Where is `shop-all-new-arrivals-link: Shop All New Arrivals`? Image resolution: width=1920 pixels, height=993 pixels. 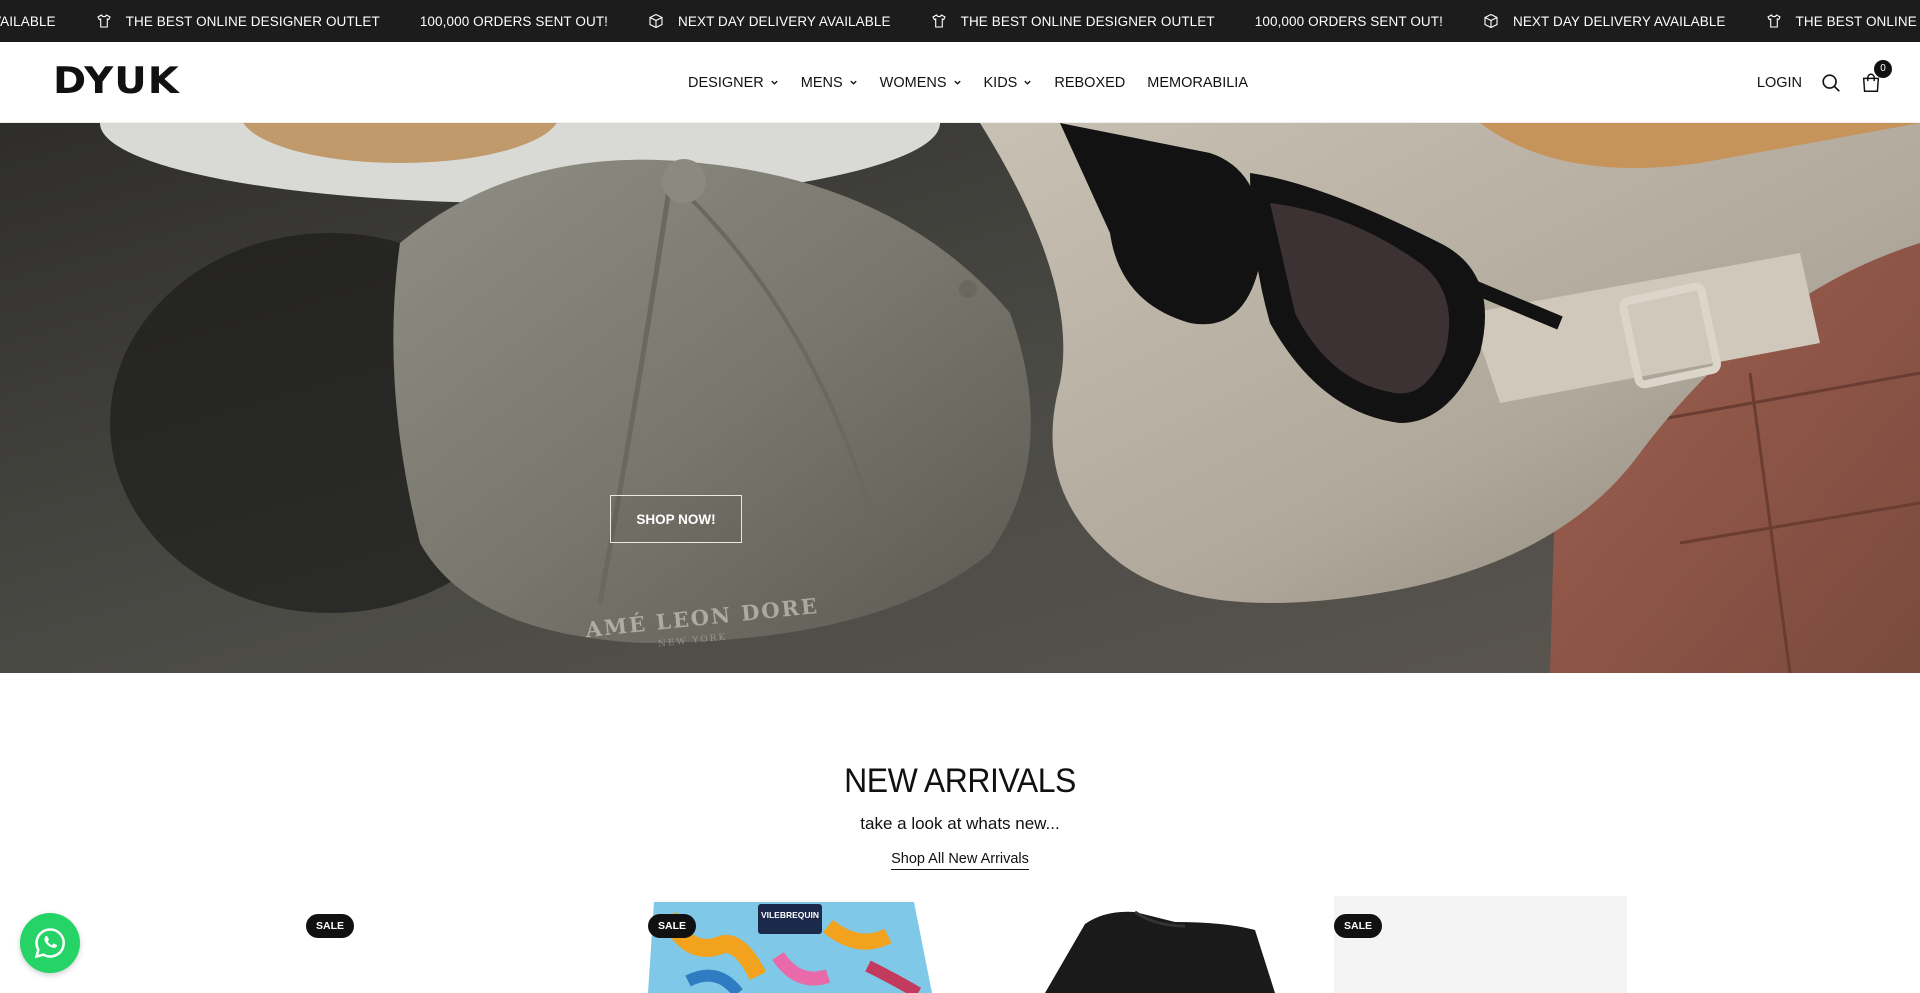 shop-all-new-arrivals-link: Shop All New Arrivals is located at coordinates (960, 860).